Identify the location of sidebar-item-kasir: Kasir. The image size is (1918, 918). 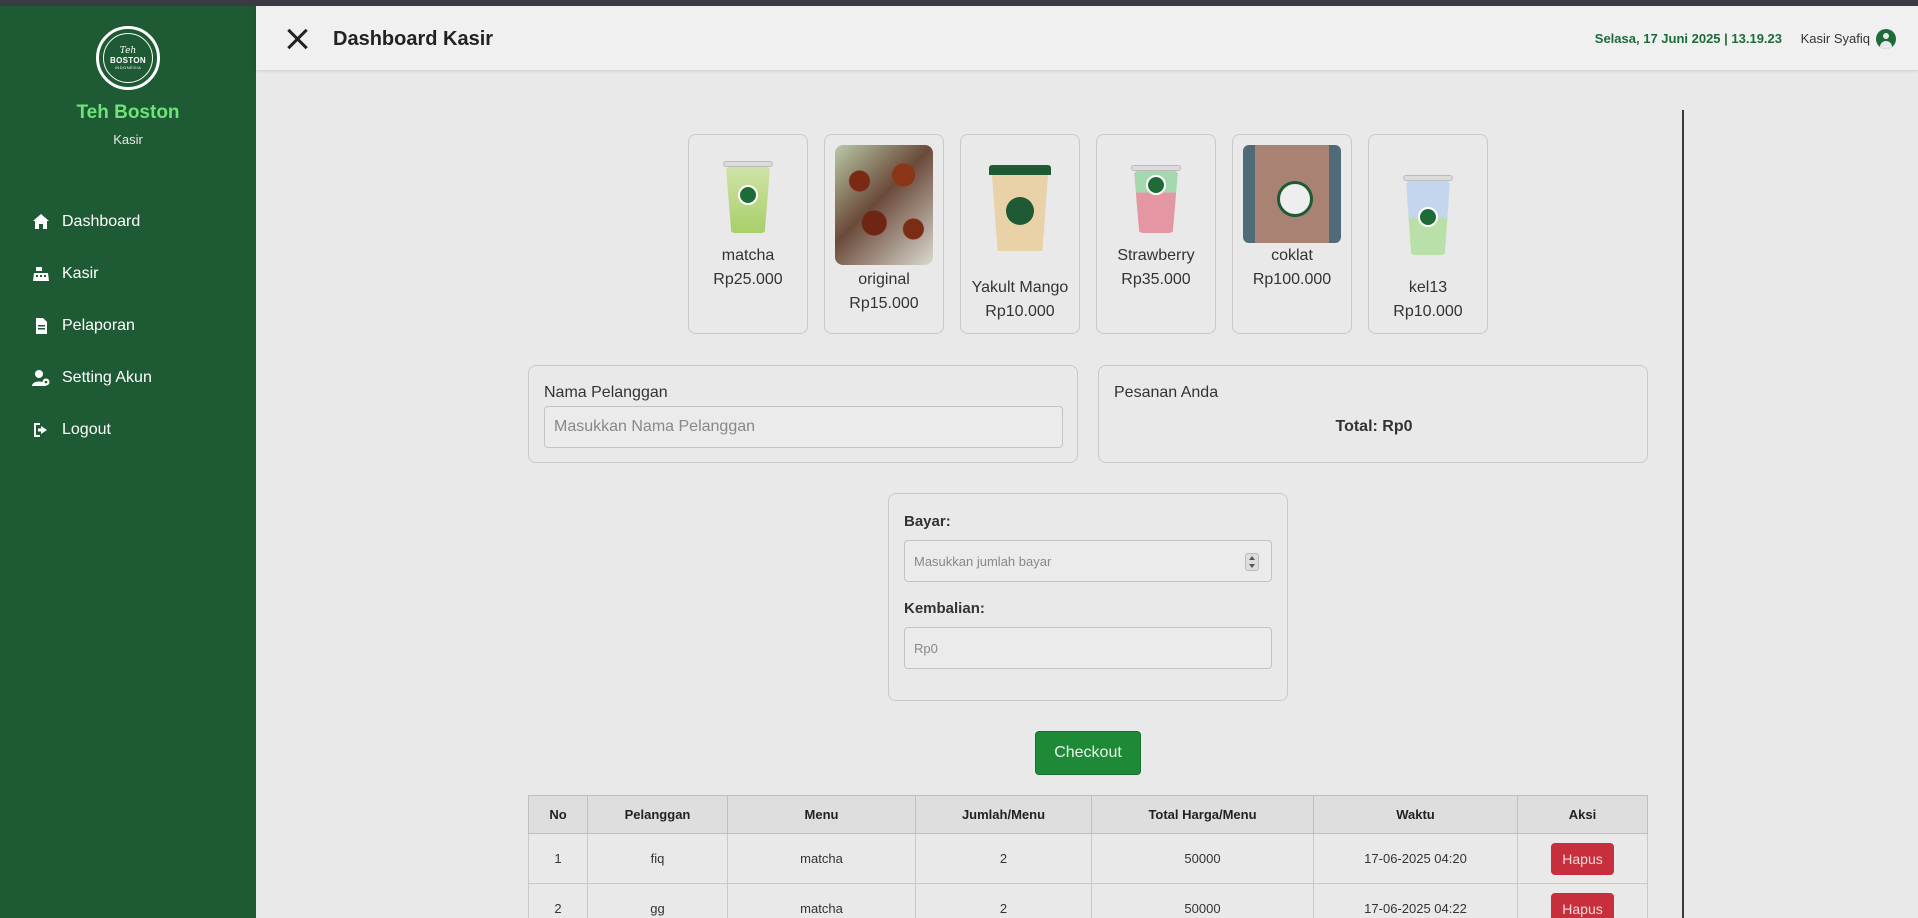
(128, 274).